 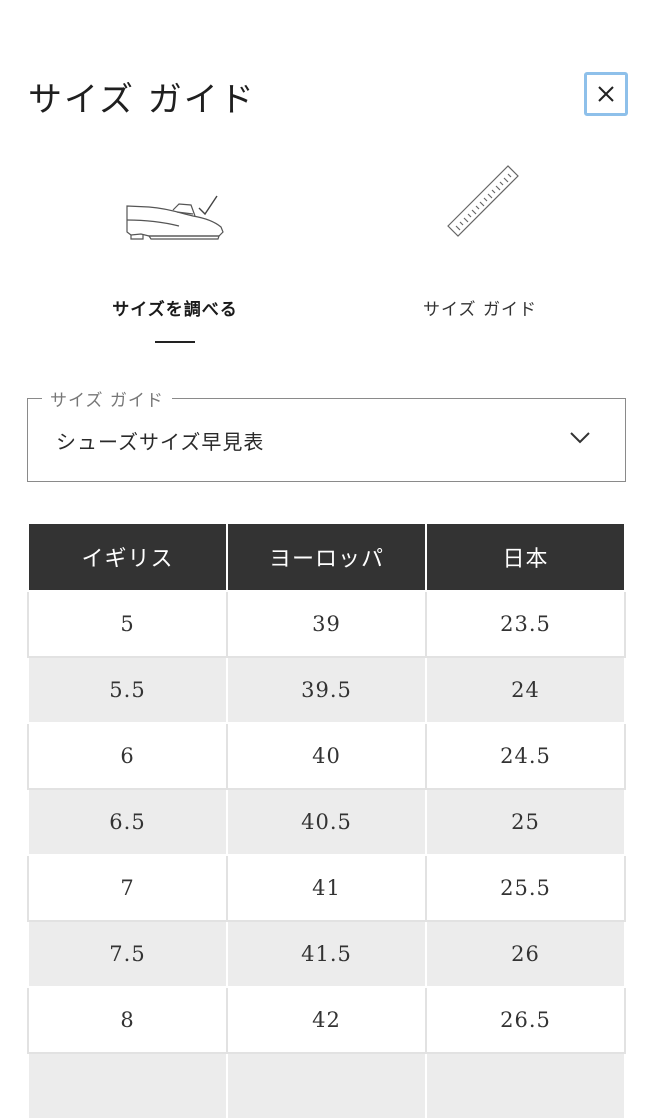 I want to click on column-header-europe: ヨーロッパ, so click(x=326, y=557).